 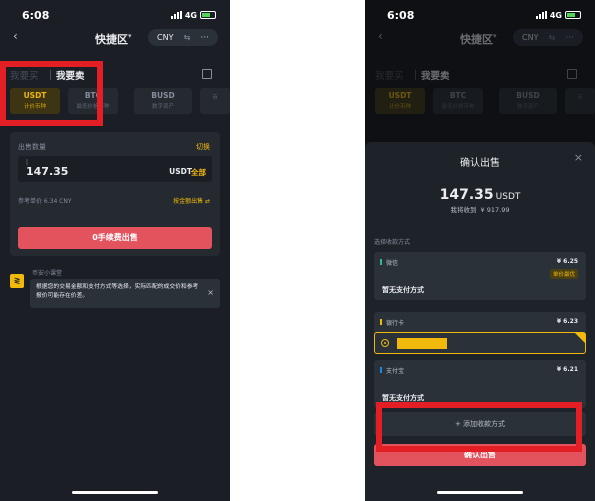 I want to click on sell-by-amount-toggle: 按金额出售 ⇄, so click(x=191, y=200).